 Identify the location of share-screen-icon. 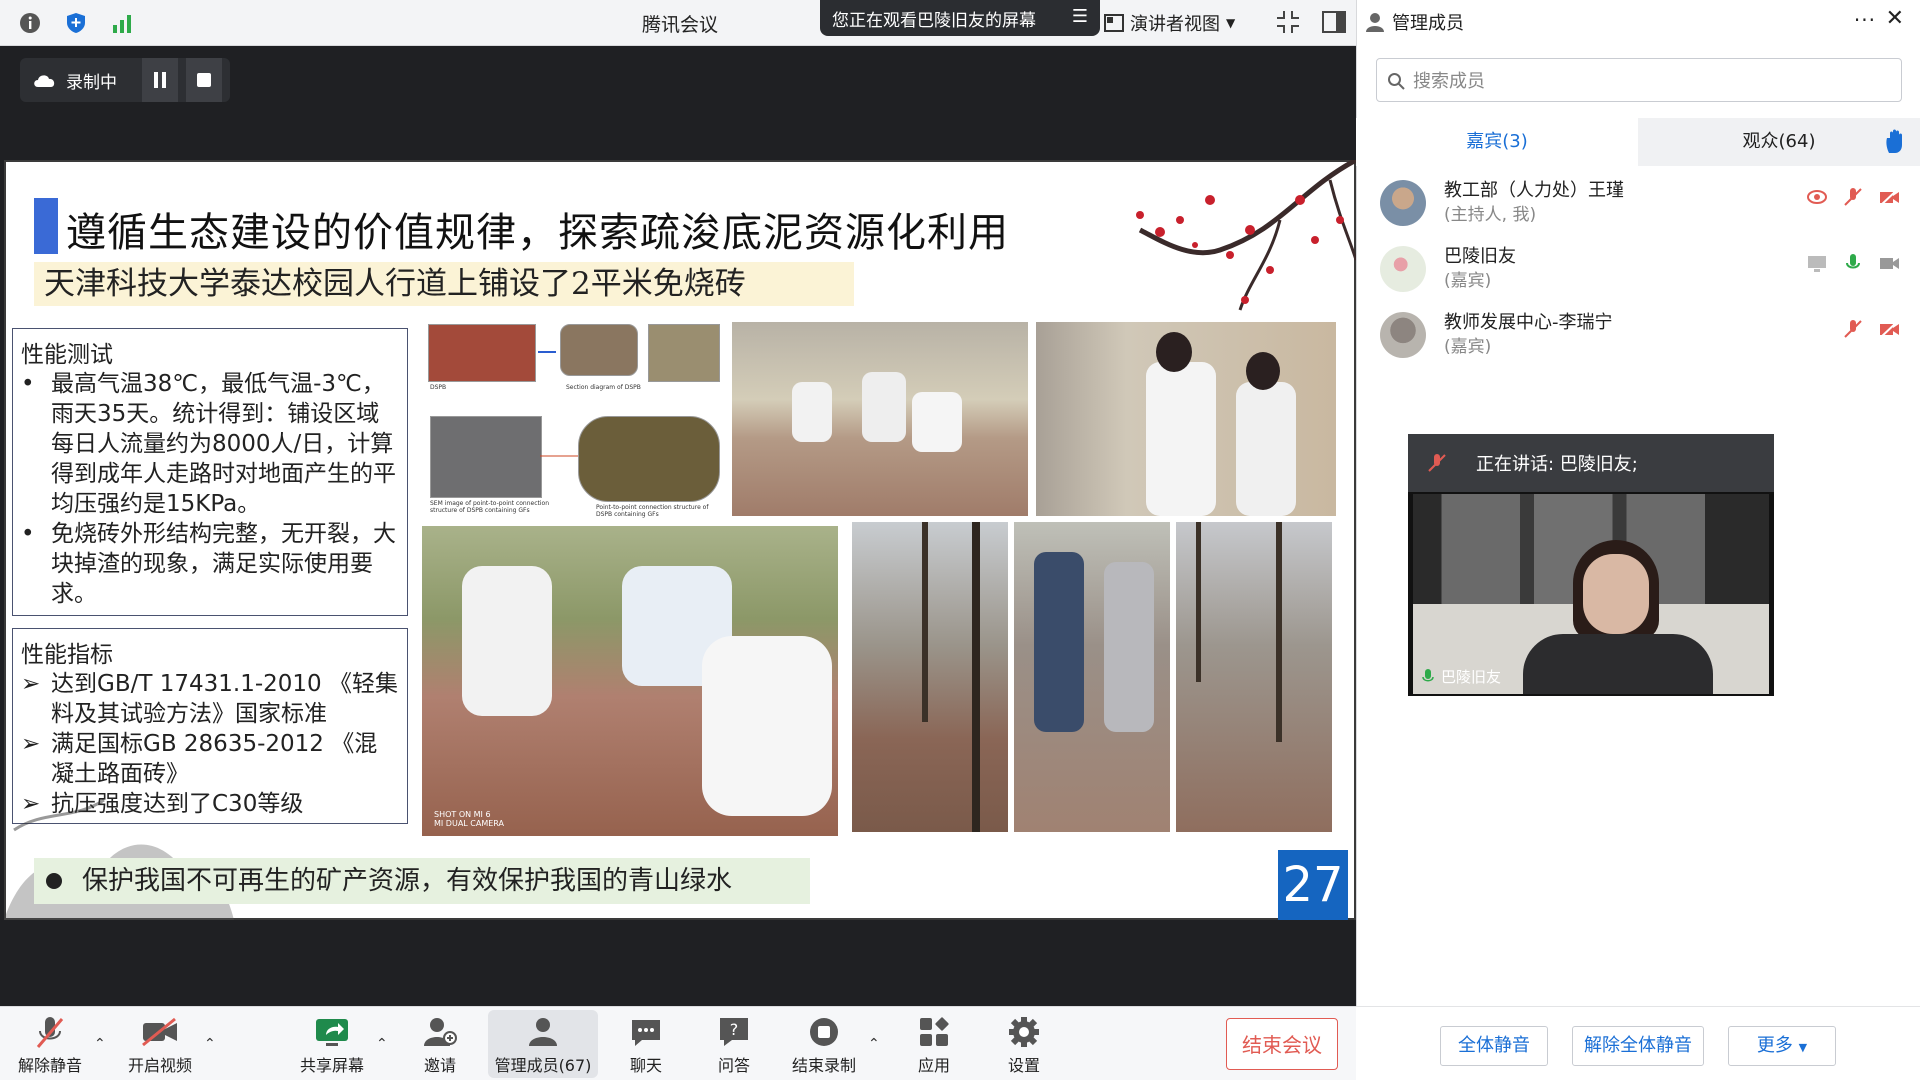
(332, 1032).